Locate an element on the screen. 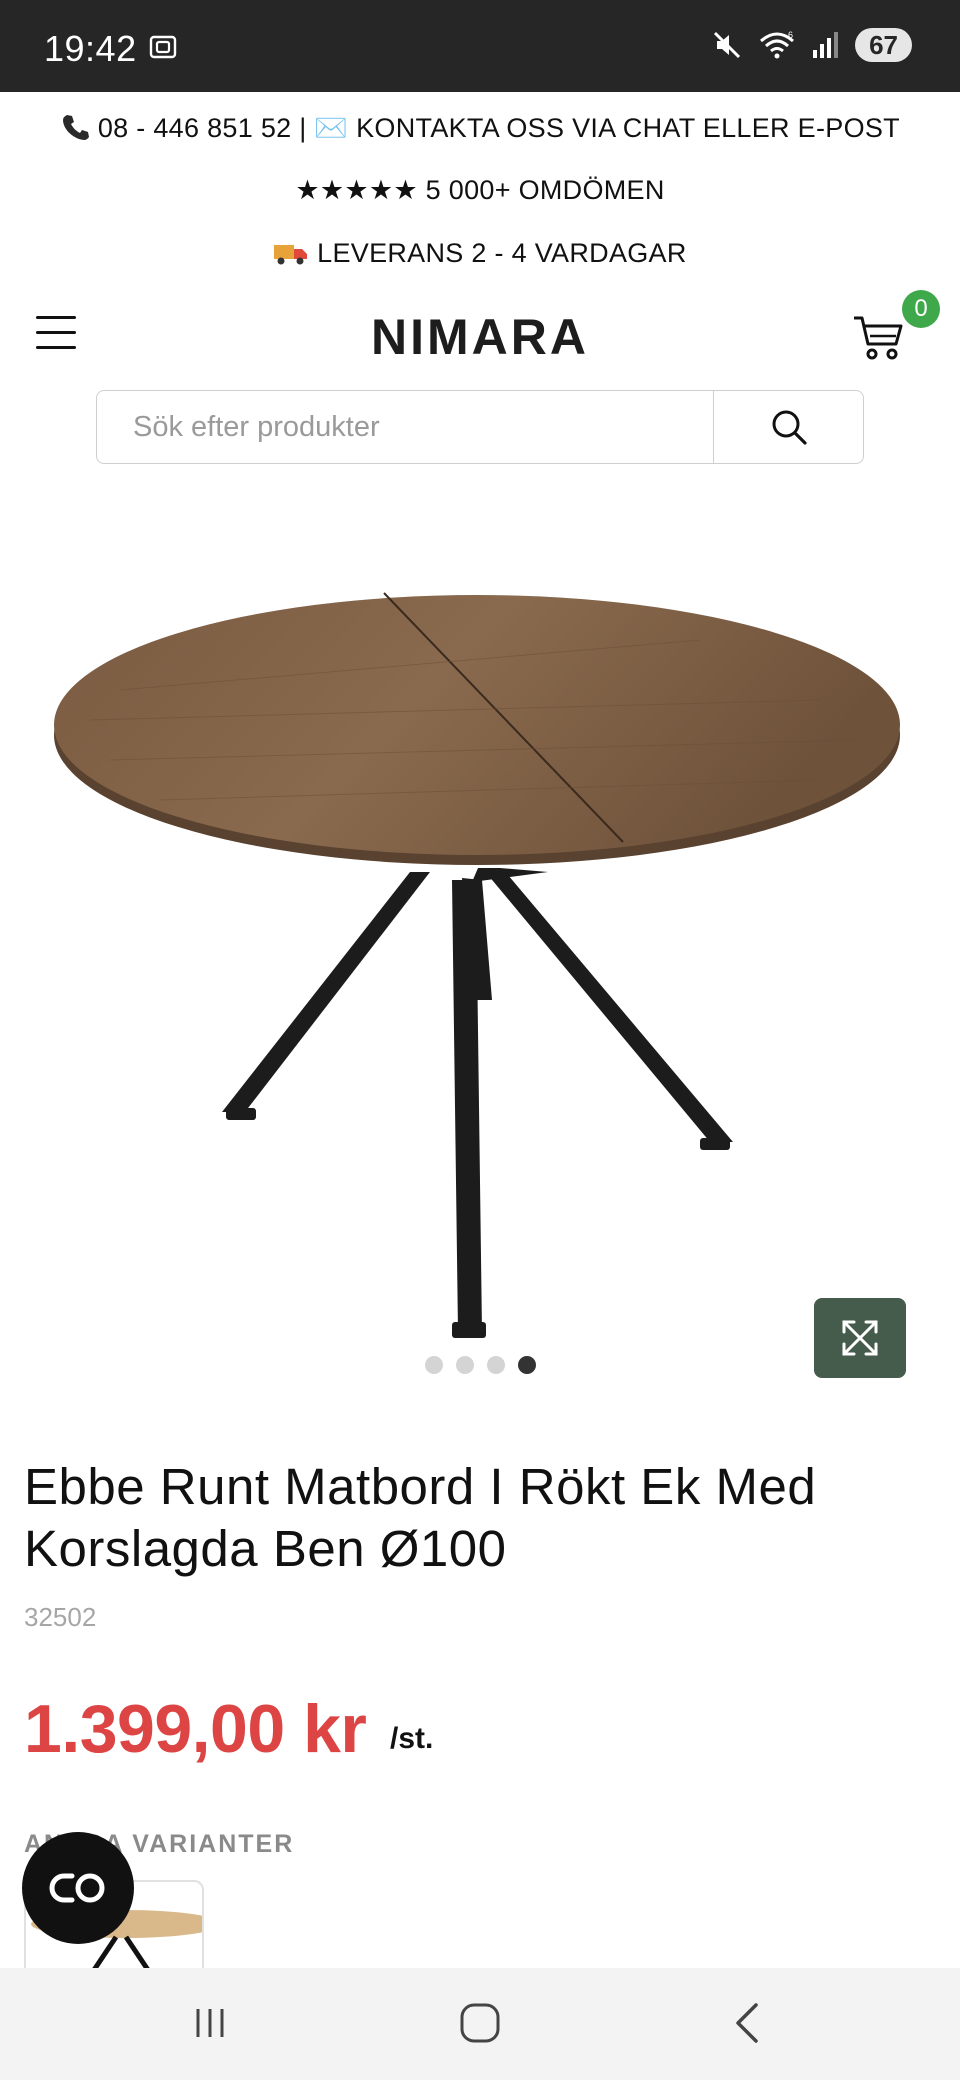 The image size is (960, 2080). promo-delivery: LEVERANS 2 - 4 VARDAGAR is located at coordinates (480, 256).